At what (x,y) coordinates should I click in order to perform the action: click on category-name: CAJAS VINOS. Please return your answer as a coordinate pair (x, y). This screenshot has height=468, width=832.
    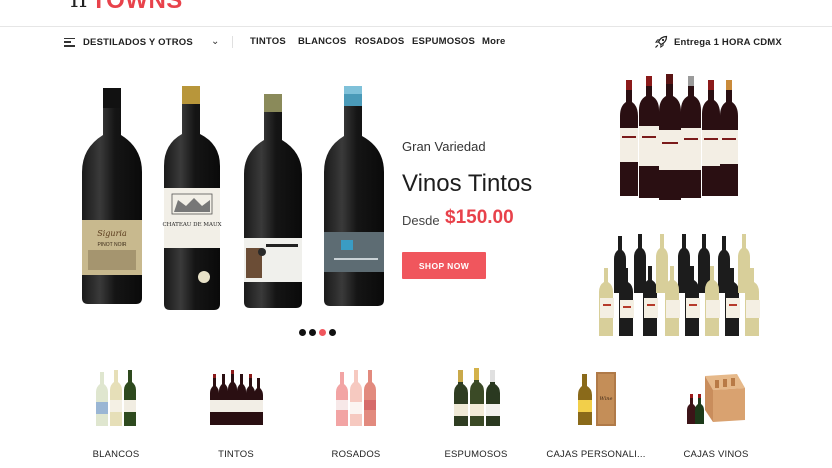
    Looking at the image, I should click on (716, 454).